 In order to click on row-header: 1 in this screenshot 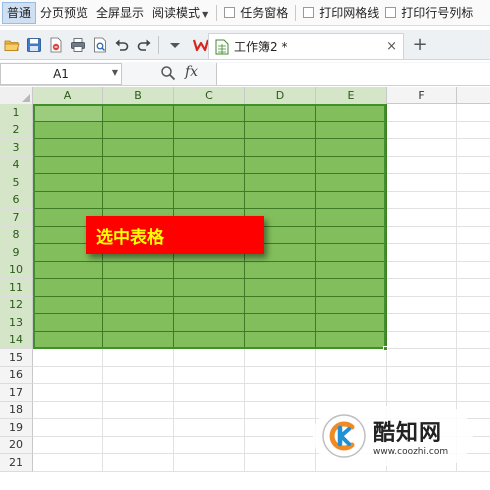, I will do `click(16, 113)`.